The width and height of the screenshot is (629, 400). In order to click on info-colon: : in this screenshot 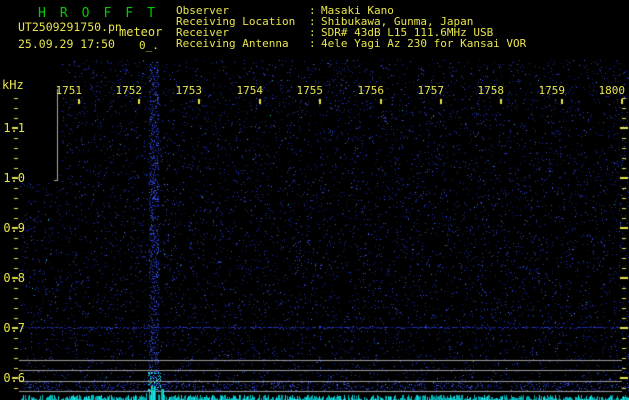, I will do `click(312, 43)`.